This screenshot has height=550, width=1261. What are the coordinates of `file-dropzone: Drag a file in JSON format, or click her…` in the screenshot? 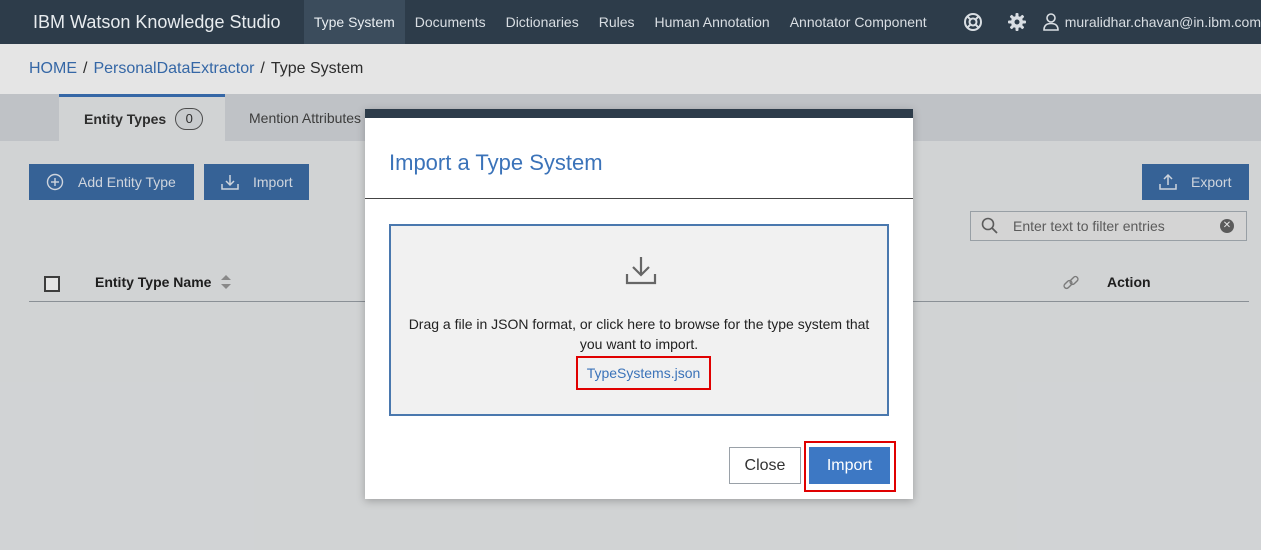 It's located at (639, 320).